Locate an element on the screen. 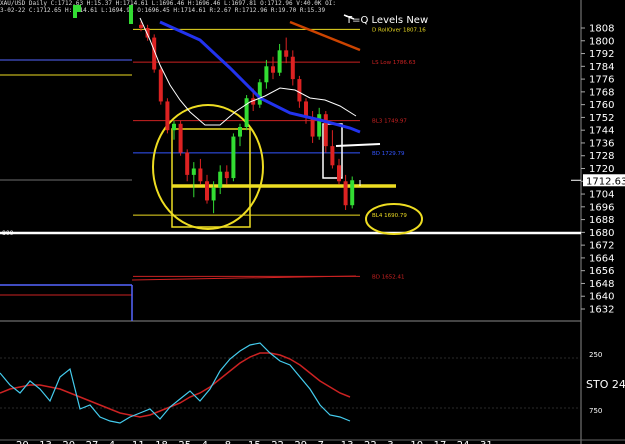  price-tick-label: 1672 is located at coordinates (601, 246).